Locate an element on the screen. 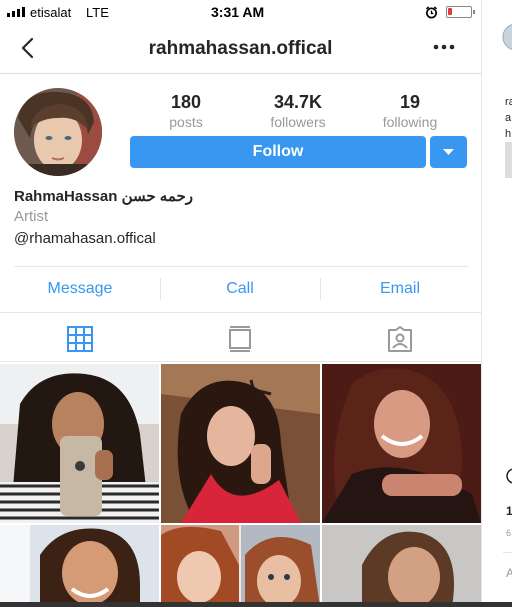 This screenshot has width=512, height=607. profile-header: rahmahassan.offical is located at coordinates (240, 49).